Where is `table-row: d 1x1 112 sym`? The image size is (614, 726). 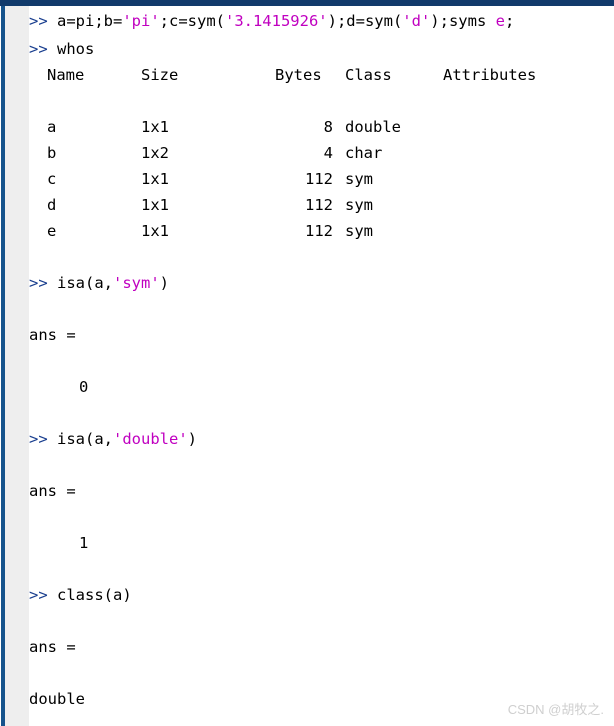 table-row: d 1x1 112 sym is located at coordinates (321, 205).